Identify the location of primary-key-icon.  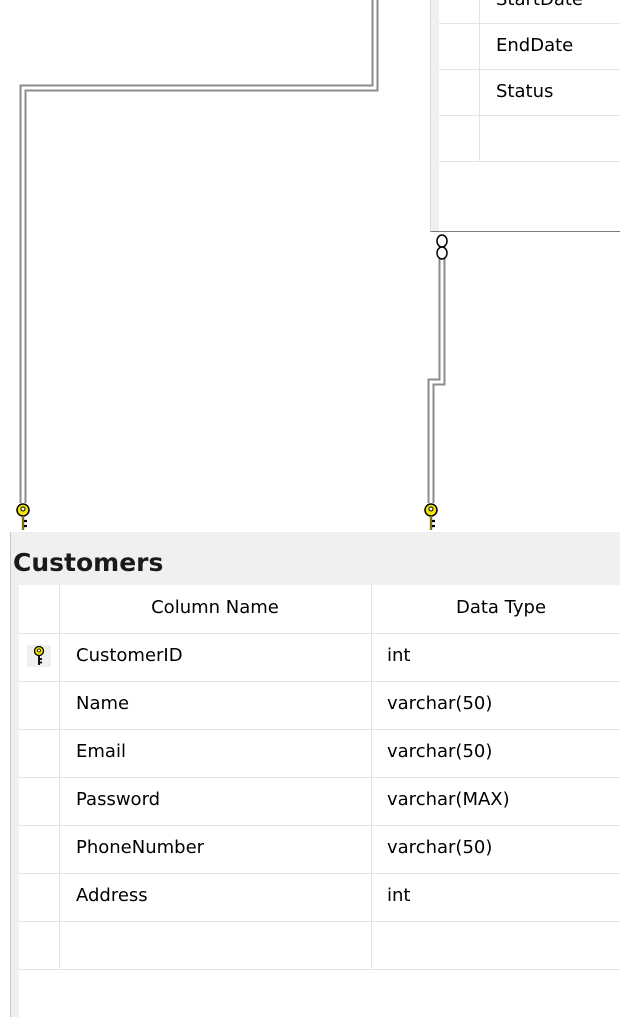
(39, 656).